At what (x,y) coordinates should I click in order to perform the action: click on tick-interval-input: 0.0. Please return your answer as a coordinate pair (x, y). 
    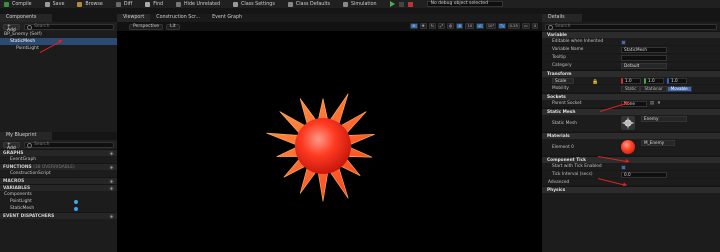
    Looking at the image, I should click on (644, 175).